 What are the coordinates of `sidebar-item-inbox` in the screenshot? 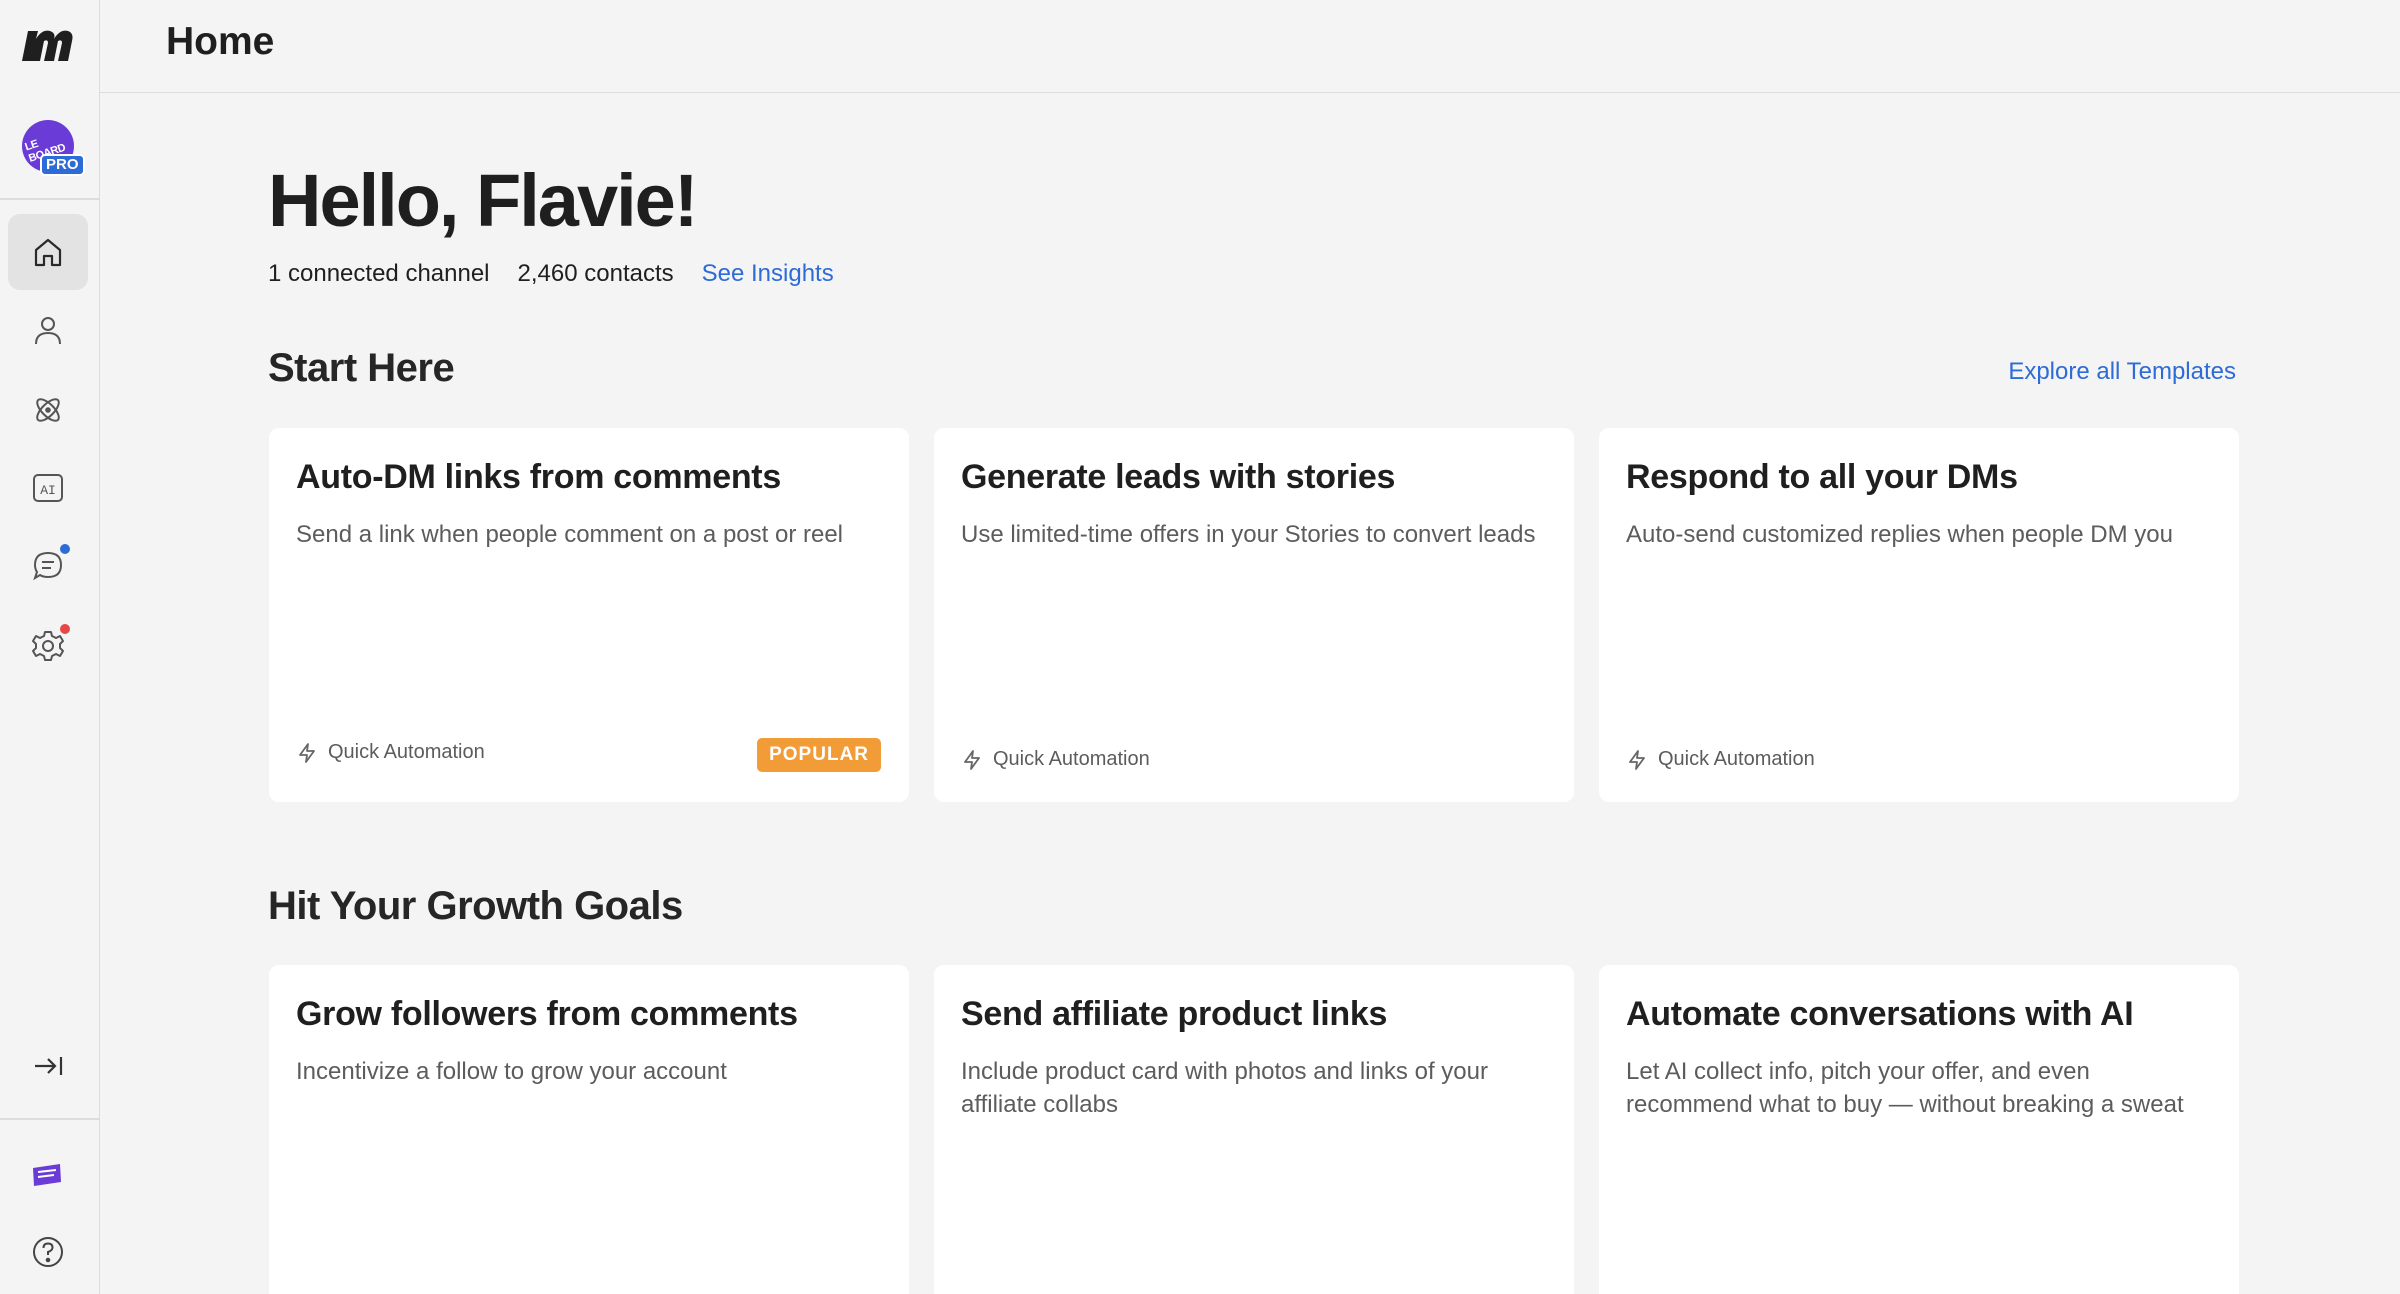 It's located at (48, 566).